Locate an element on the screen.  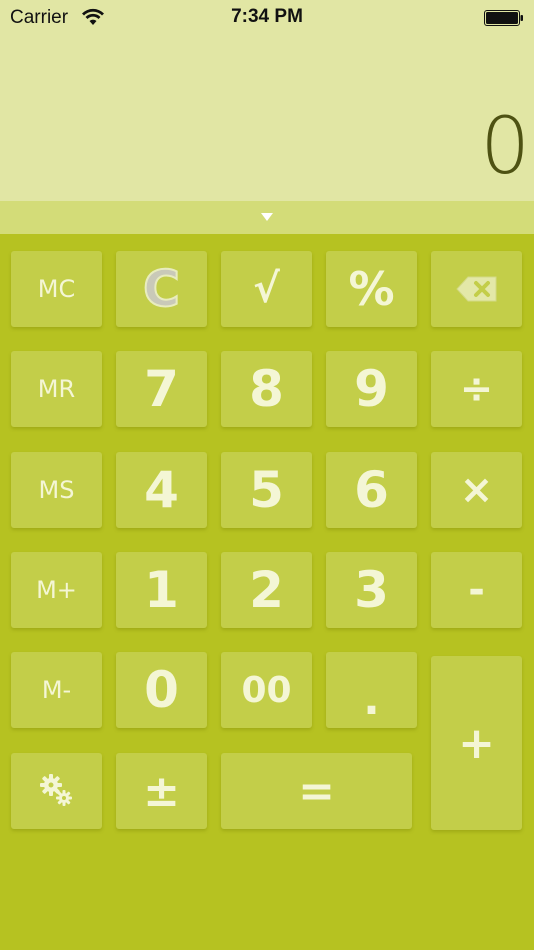
memory-clear-button: MC is located at coordinates (56, 289).